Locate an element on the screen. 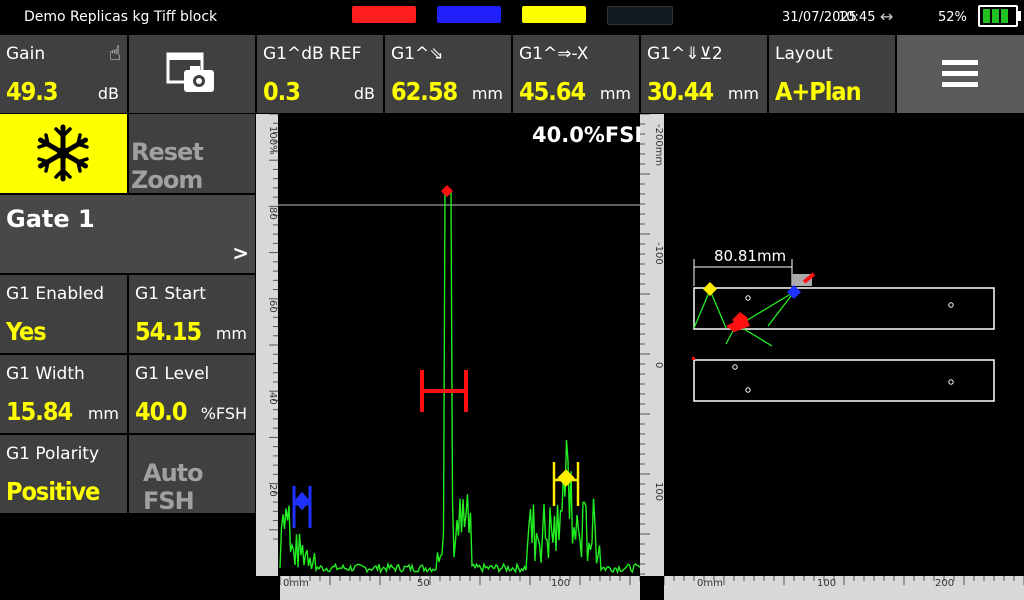 The height and width of the screenshot is (600, 1024). hamburger-icon is located at coordinates (960, 73).